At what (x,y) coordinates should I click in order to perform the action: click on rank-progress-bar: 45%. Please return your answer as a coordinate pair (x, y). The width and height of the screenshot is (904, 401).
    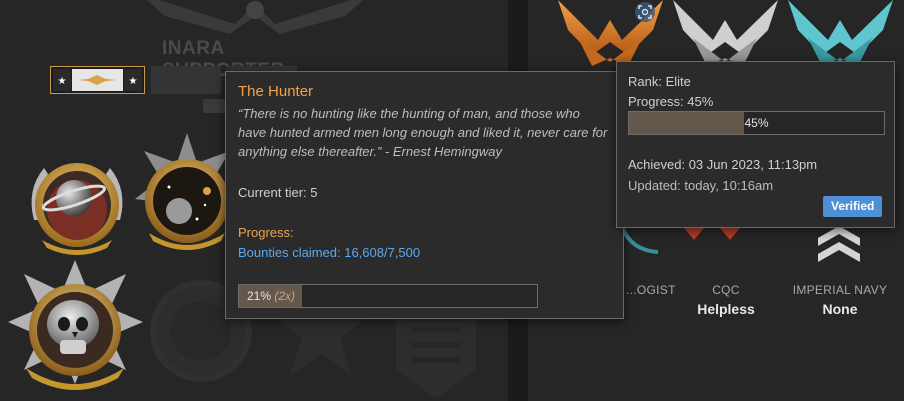
    Looking at the image, I should click on (756, 123).